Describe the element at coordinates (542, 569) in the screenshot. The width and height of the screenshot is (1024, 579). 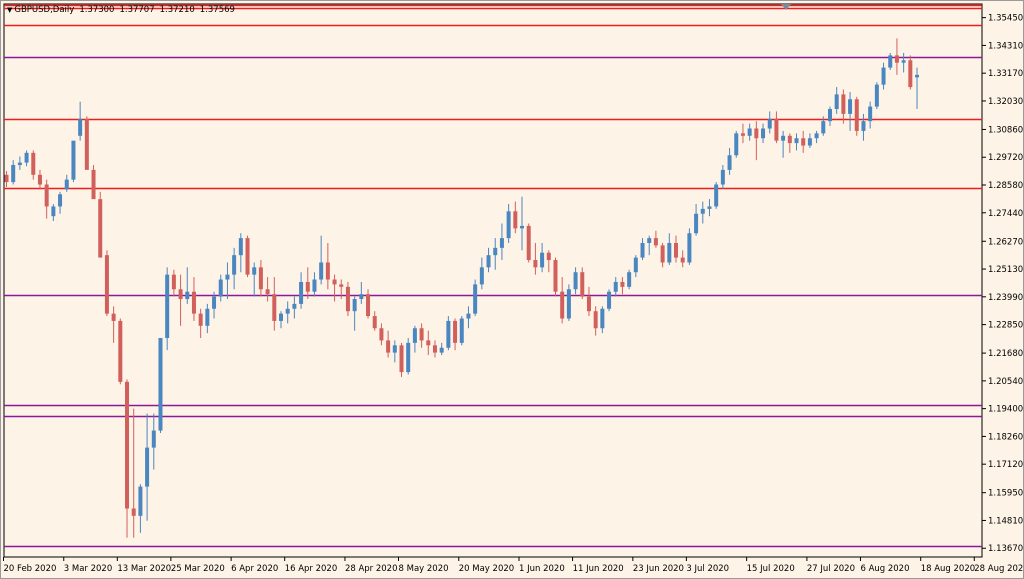
I see `time-tick-label: 1 Jun 2020` at that location.